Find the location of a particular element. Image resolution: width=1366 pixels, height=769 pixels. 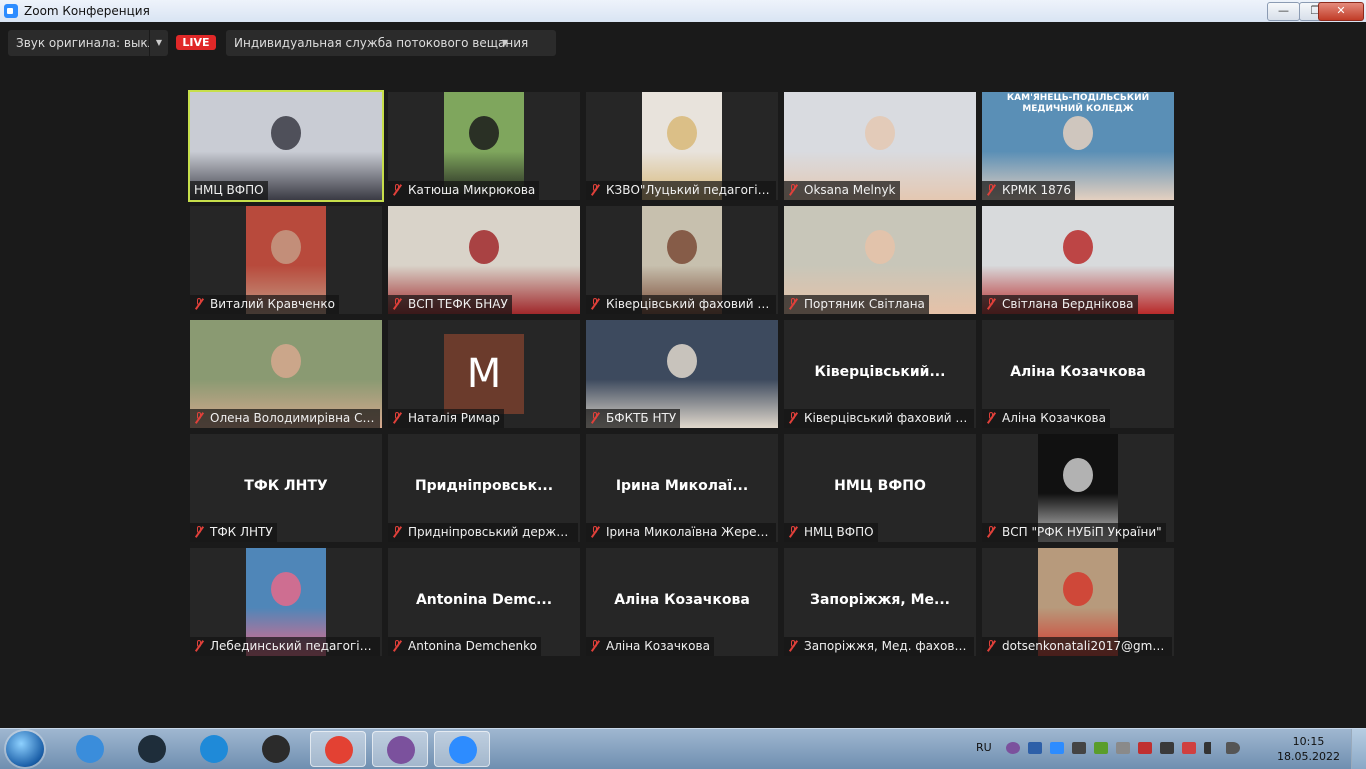

monitor-icon is located at coordinates (1167, 748).